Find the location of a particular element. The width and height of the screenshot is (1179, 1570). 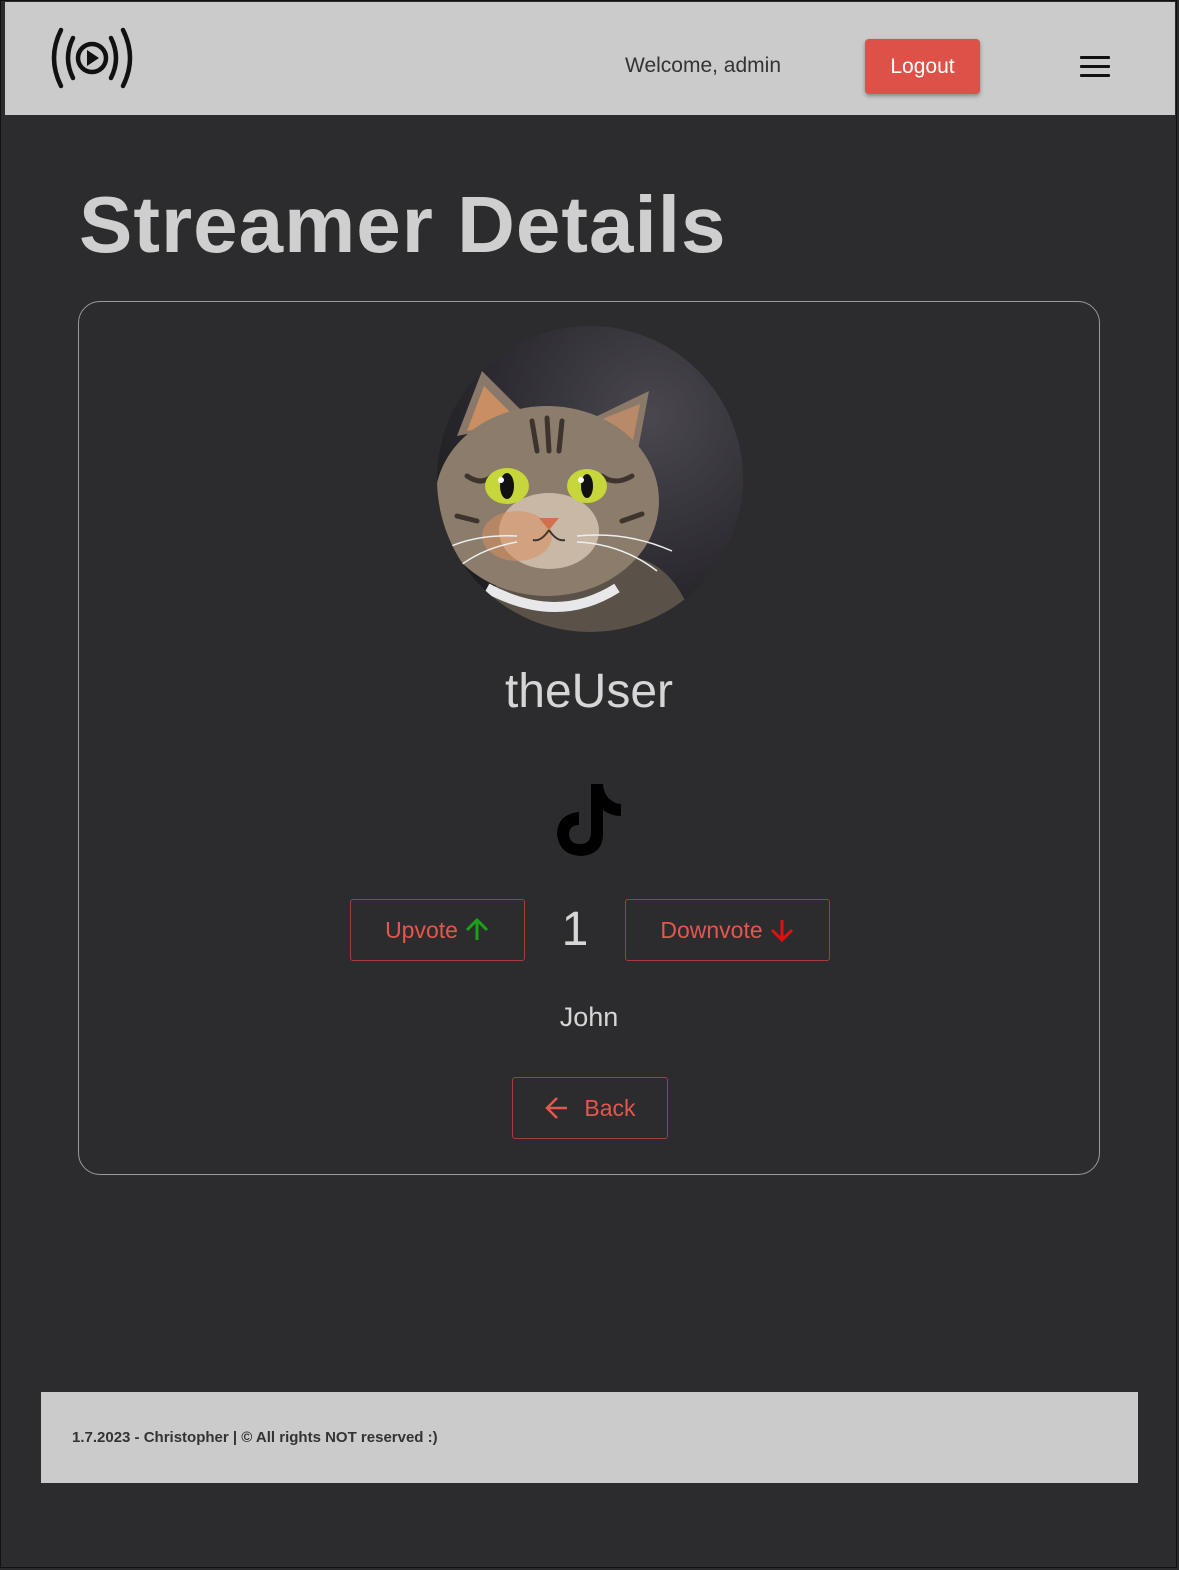

live-stream-logo-icon is located at coordinates (92, 58).